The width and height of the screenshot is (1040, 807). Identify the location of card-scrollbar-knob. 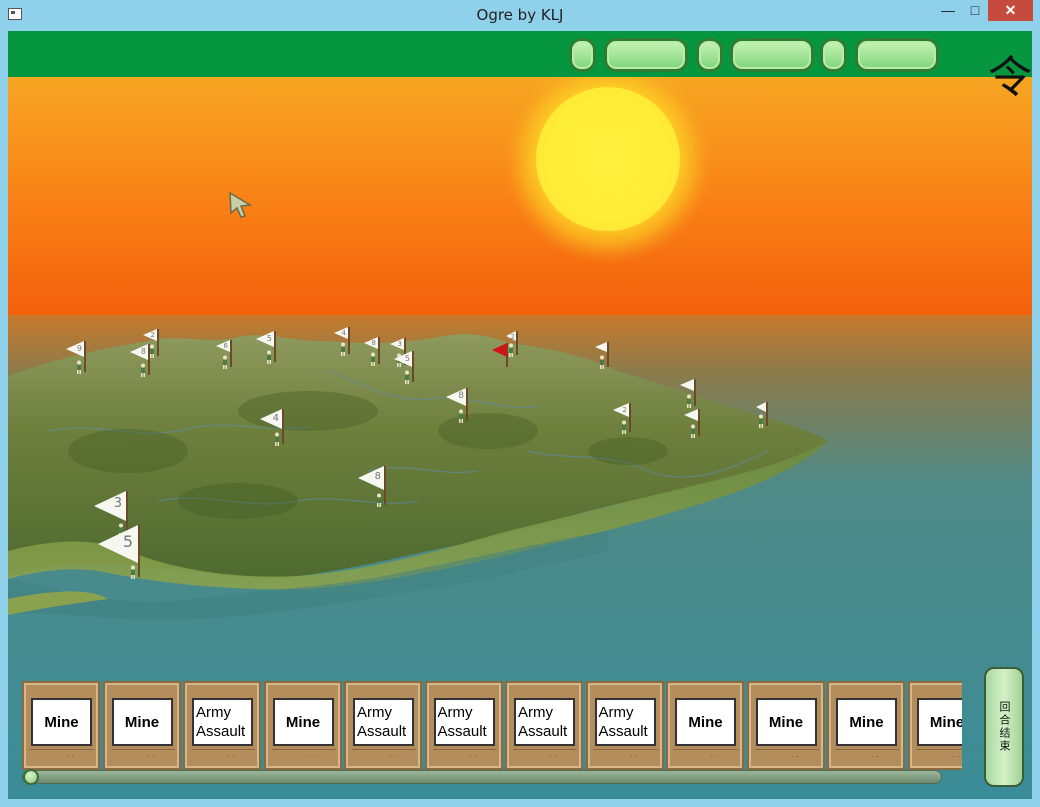
(31, 777).